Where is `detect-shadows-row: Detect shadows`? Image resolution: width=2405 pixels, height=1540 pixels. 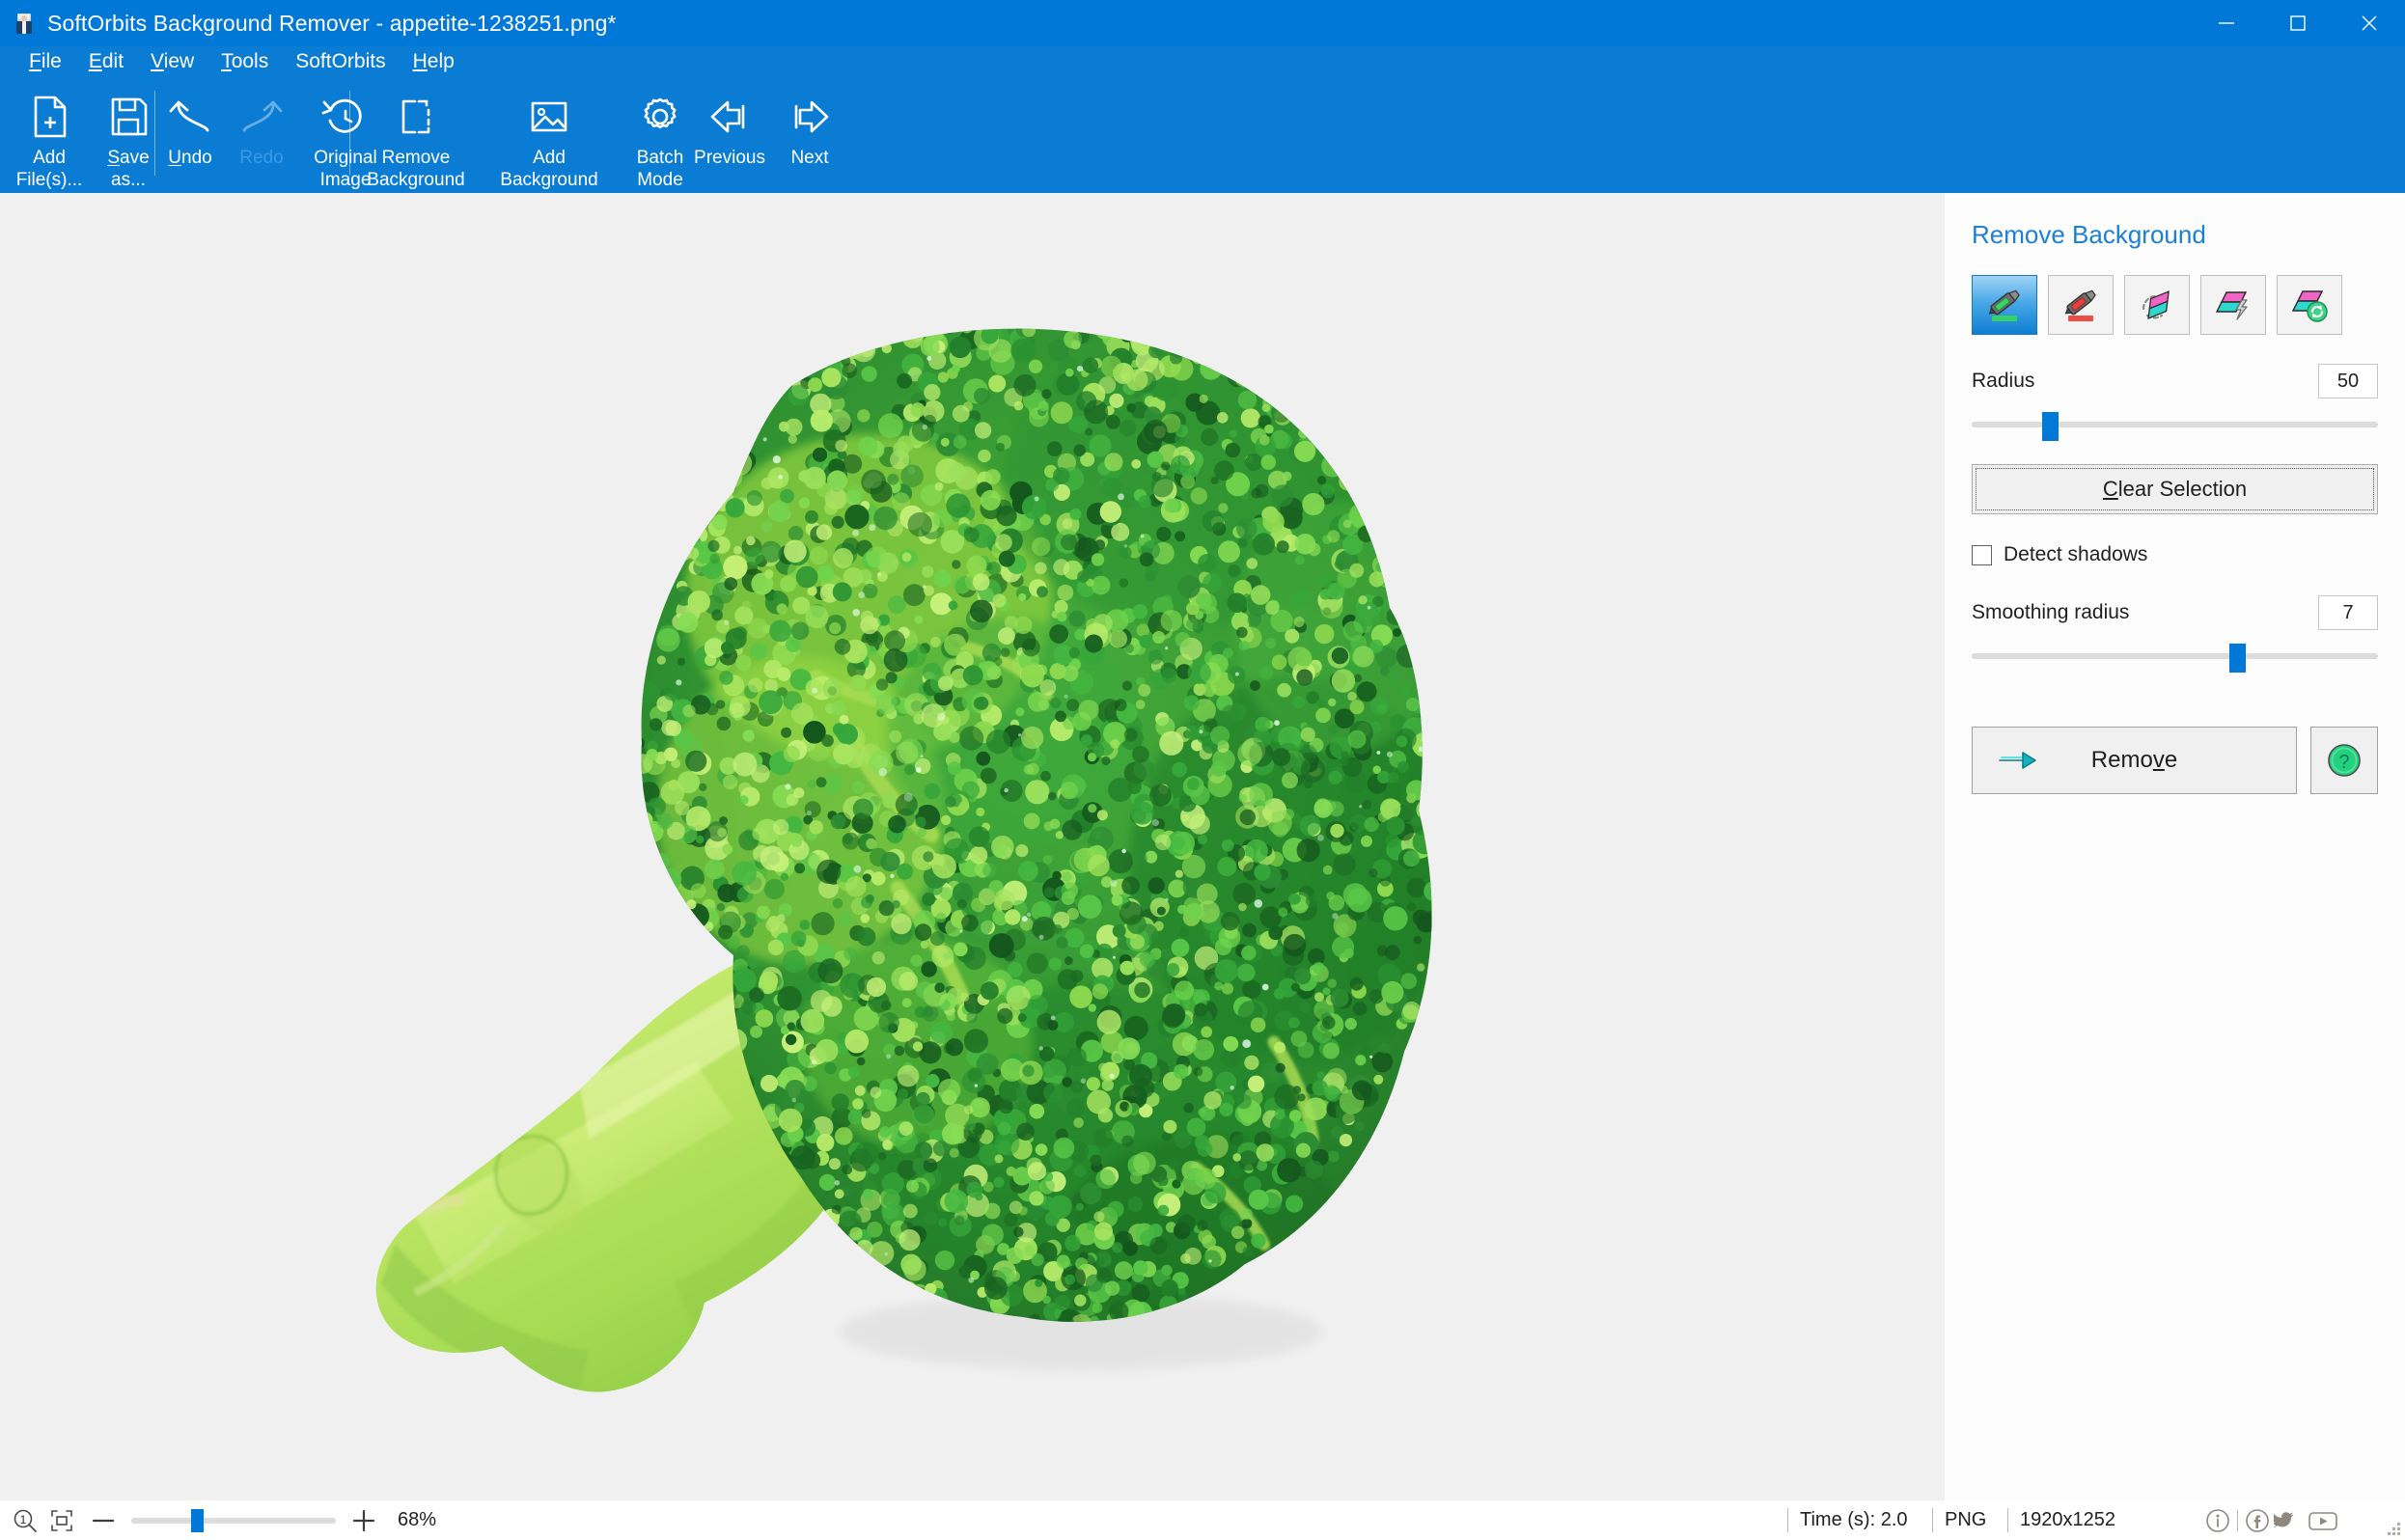
detect-shadows-row: Detect shadows is located at coordinates (2175, 554).